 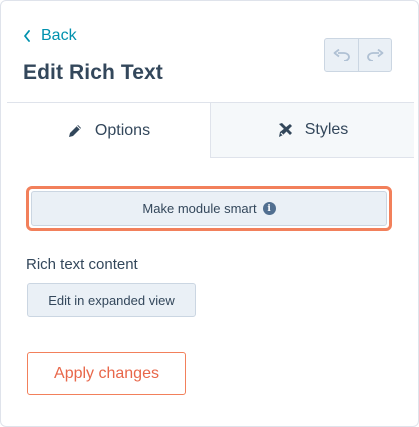 What do you see at coordinates (106, 373) in the screenshot?
I see `apply-changes-button: Apply changes` at bounding box center [106, 373].